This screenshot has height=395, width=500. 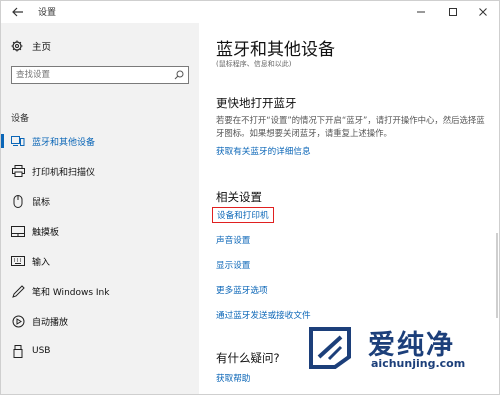 I want to click on section-label-devices: 设备, so click(x=20, y=119).